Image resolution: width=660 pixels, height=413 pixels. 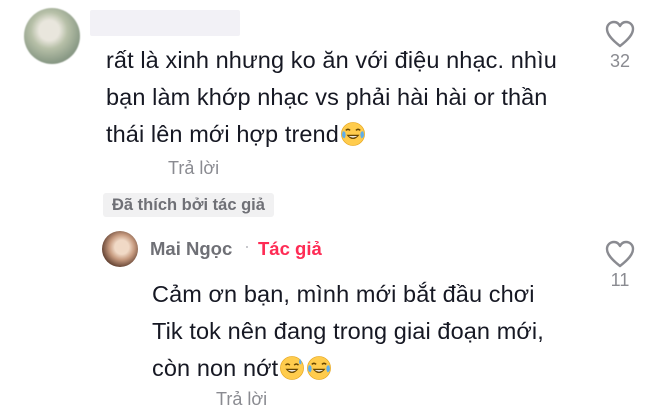 What do you see at coordinates (362, 368) in the screenshot?
I see `reply-line: còn non nớt` at bounding box center [362, 368].